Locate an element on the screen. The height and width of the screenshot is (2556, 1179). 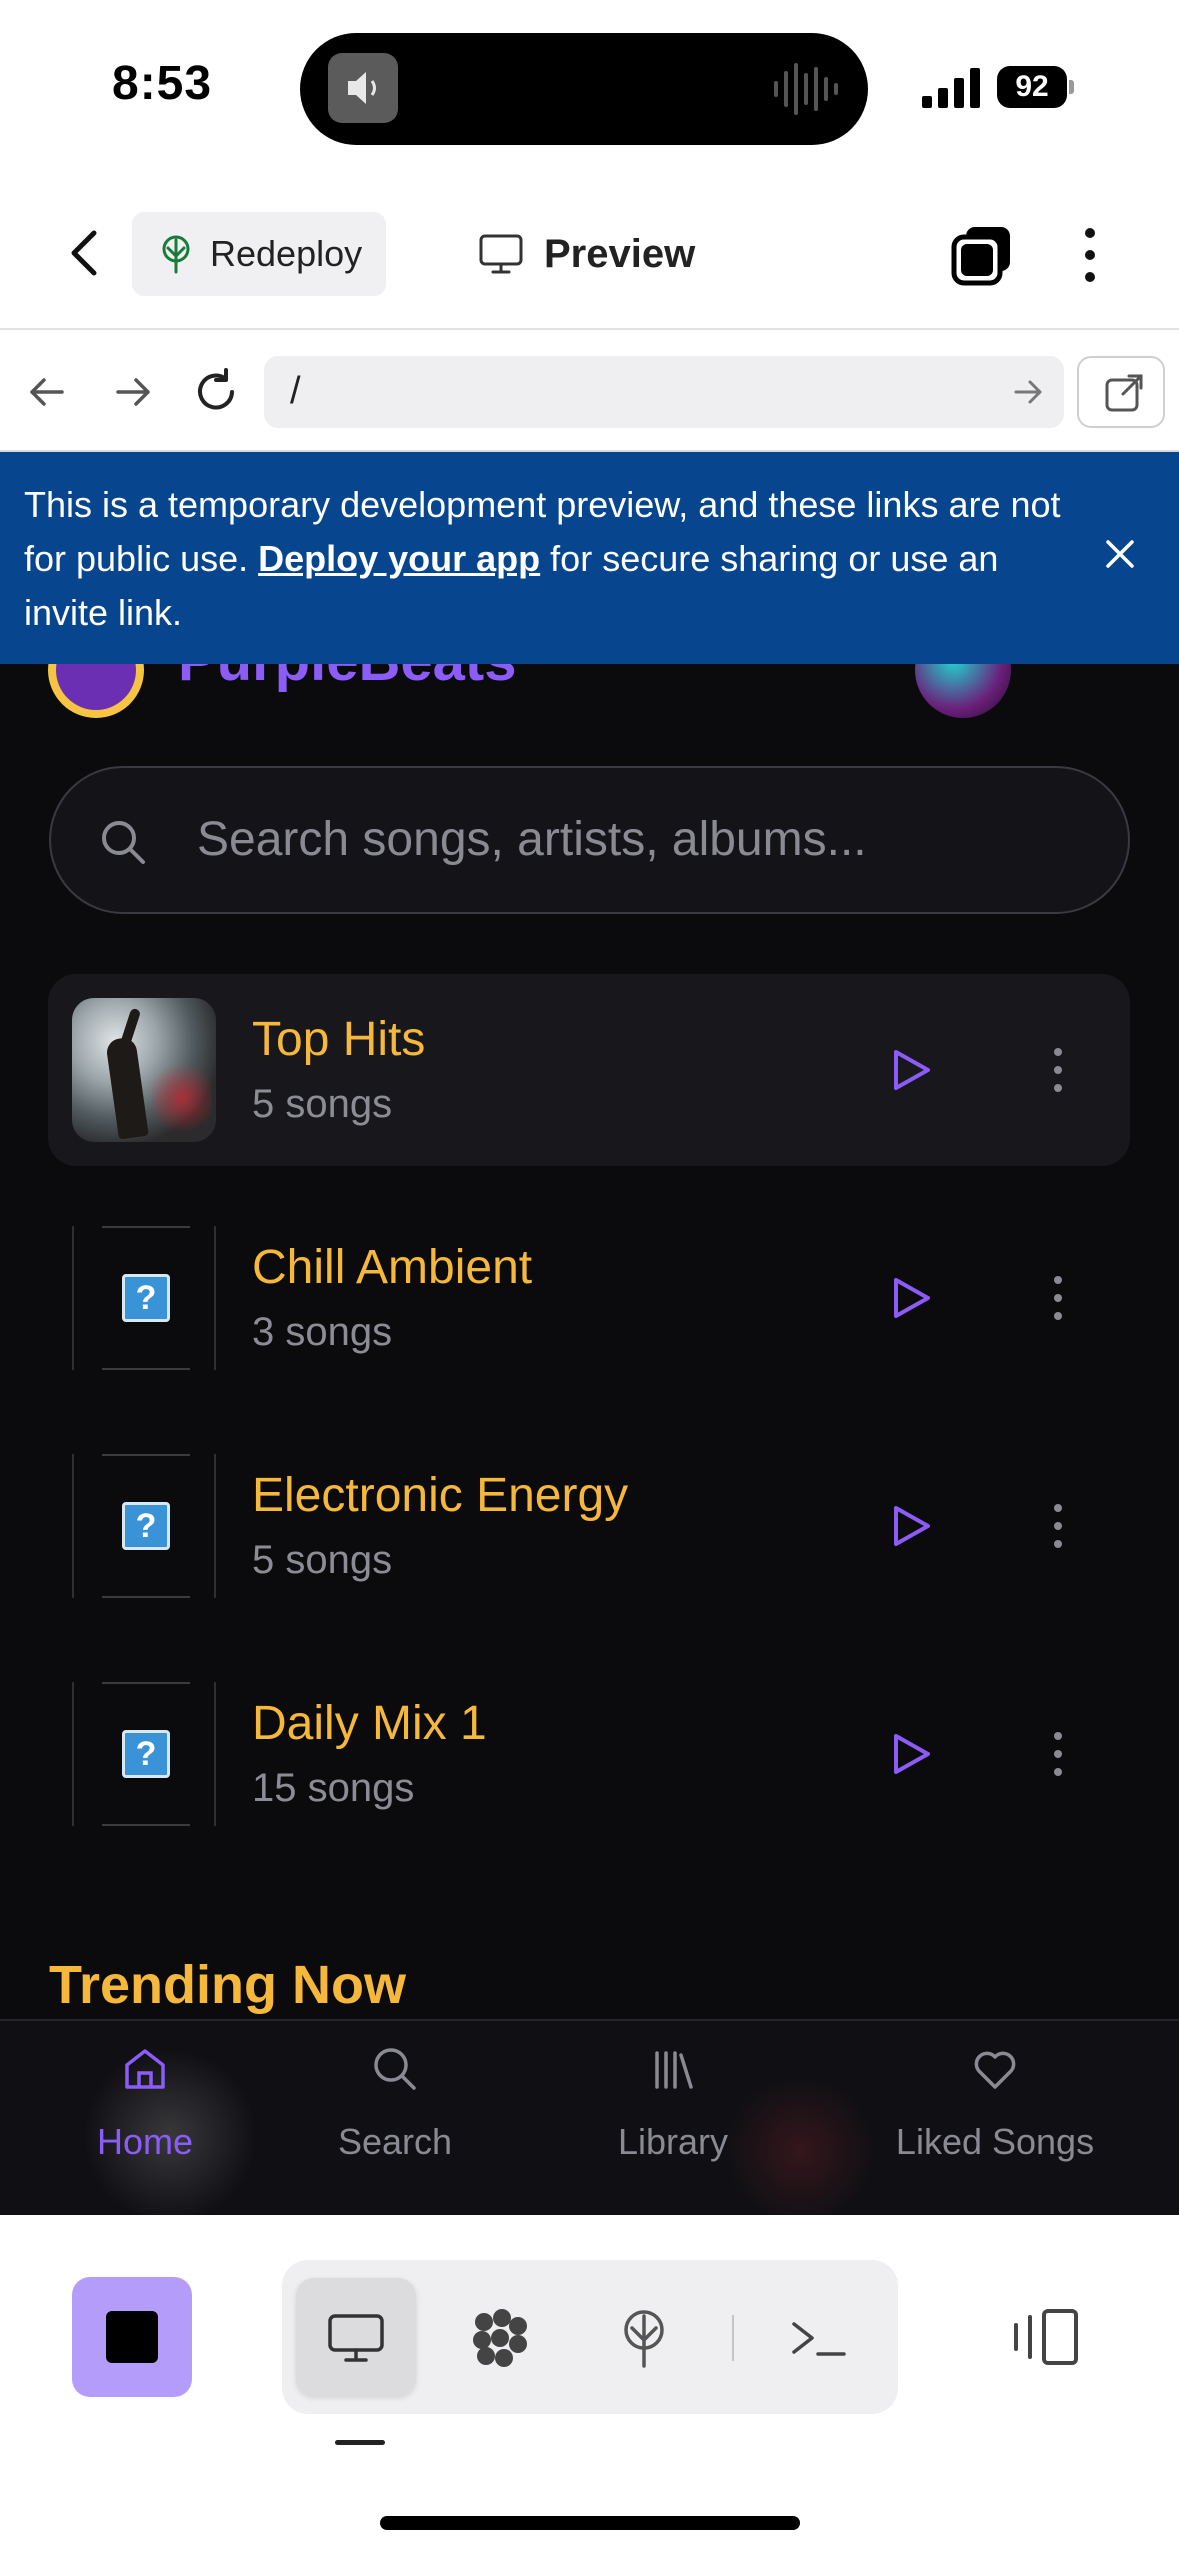
preview-mode-button is located at coordinates (356, 2337).